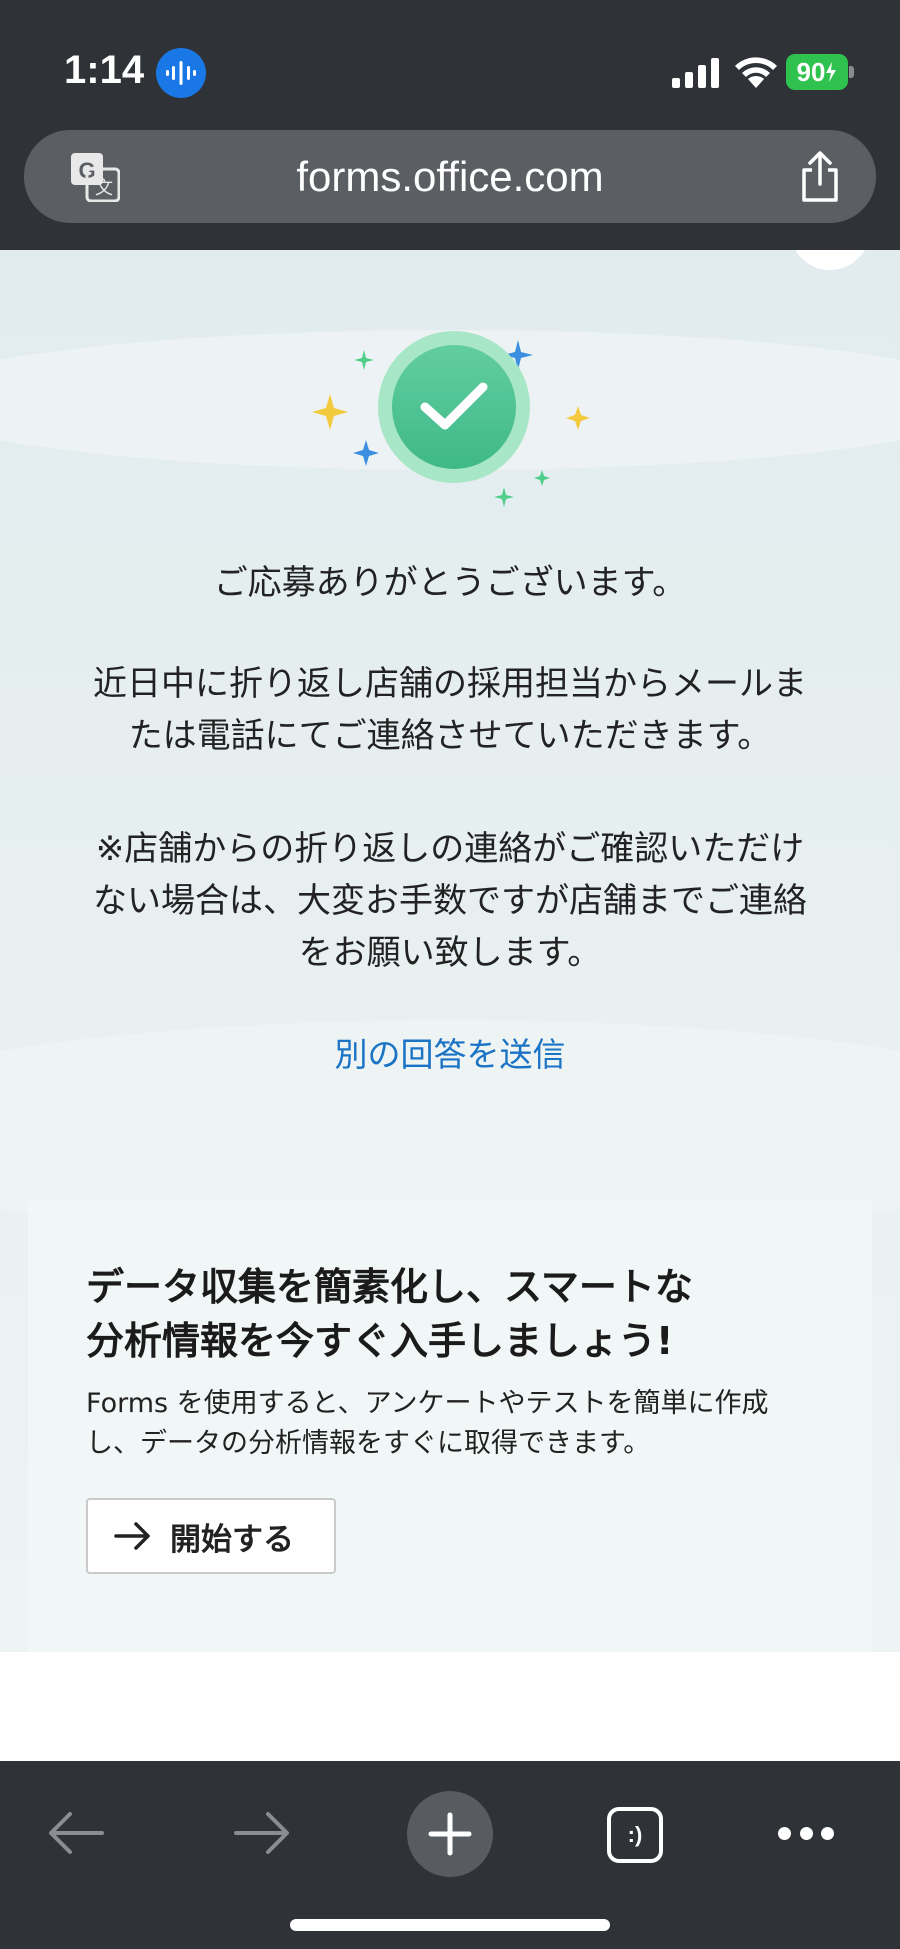 The width and height of the screenshot is (900, 1949). I want to click on plus-icon, so click(450, 1834).